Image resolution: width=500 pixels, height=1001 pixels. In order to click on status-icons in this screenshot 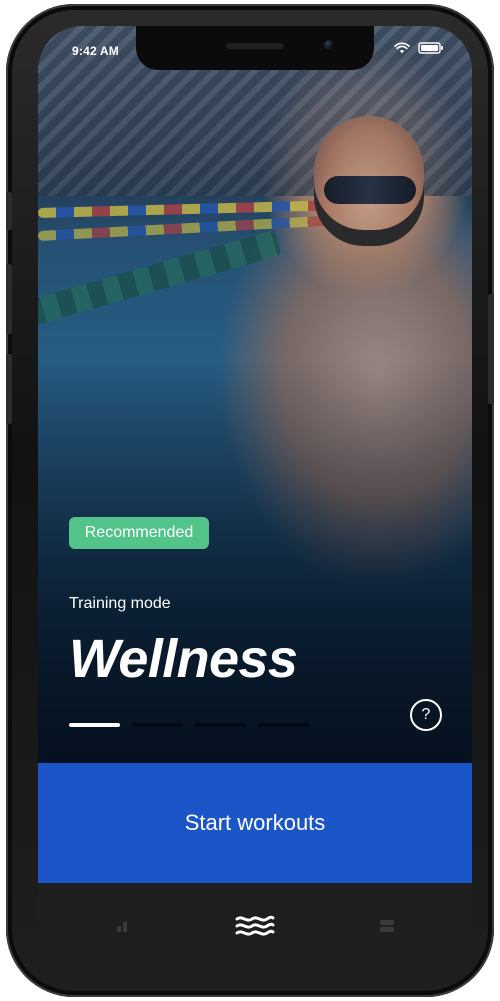, I will do `click(419, 49)`.